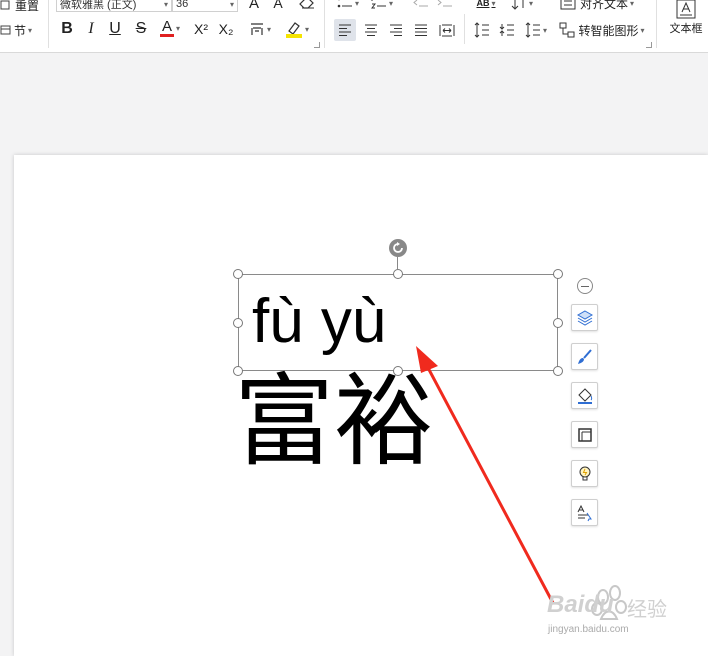  What do you see at coordinates (647, 610) in the screenshot?
I see `watermark-brand-cn: 经验` at bounding box center [647, 610].